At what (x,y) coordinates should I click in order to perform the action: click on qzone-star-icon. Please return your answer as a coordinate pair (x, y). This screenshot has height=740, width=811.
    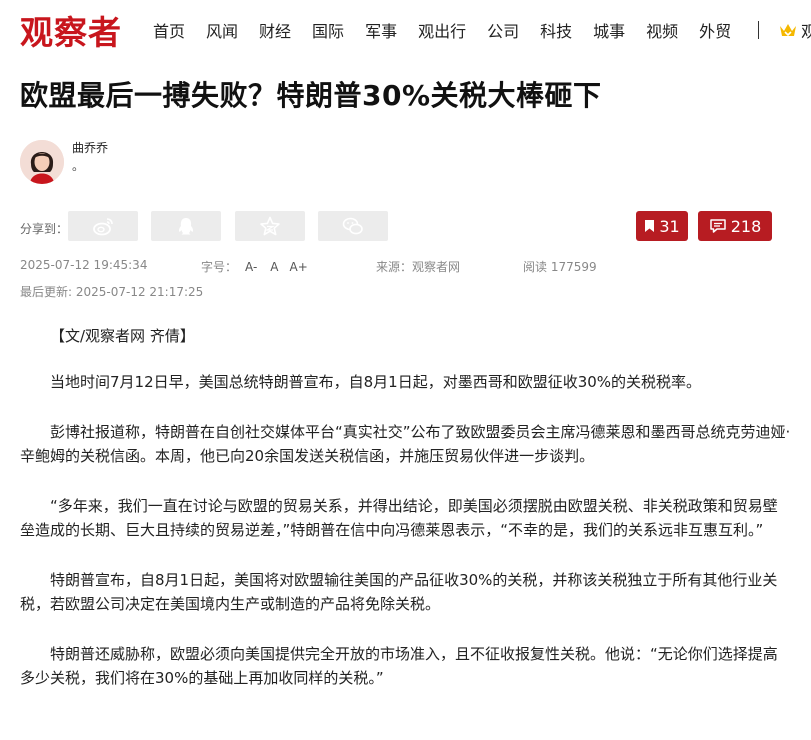
    Looking at the image, I should click on (270, 226).